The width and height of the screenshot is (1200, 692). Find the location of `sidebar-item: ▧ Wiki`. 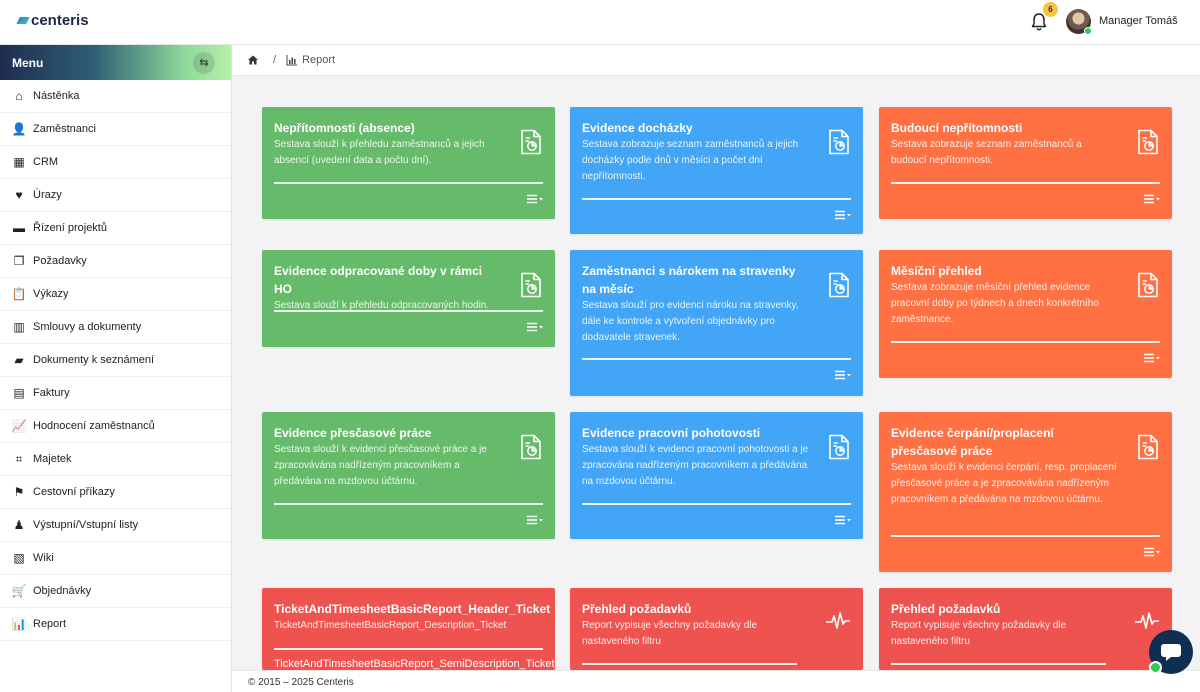

sidebar-item: ▧ Wiki is located at coordinates (115, 558).